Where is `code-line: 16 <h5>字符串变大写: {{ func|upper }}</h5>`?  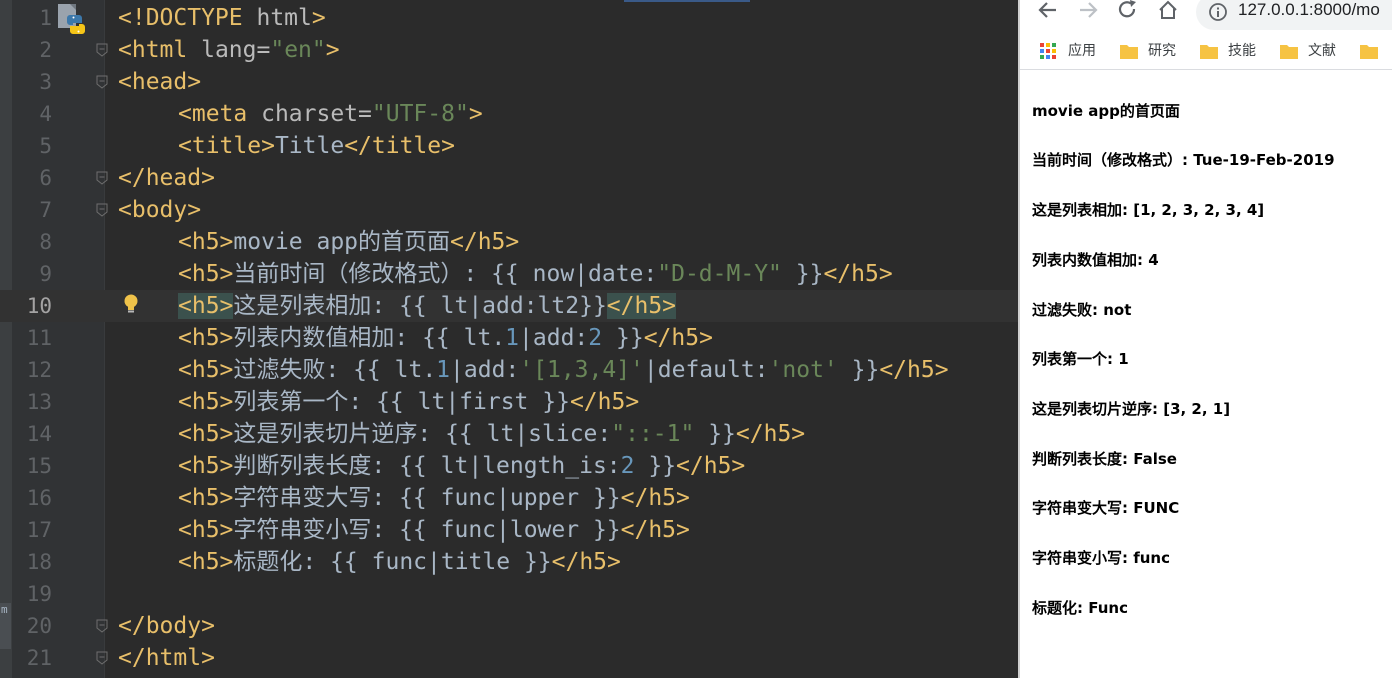
code-line: 16 <h5>字符串变大写: {{ func|upper }}</h5> is located at coordinates (509, 498).